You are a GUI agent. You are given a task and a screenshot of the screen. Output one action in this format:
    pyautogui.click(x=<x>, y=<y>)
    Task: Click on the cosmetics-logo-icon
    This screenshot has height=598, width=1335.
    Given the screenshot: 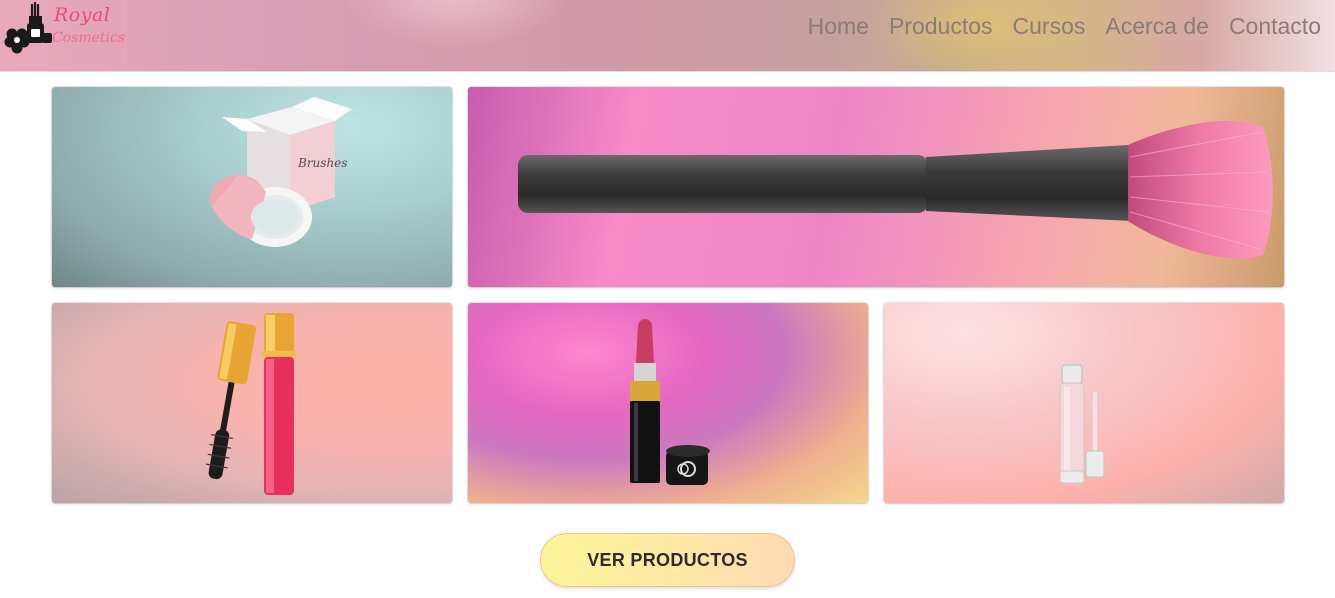 What is the action you would take?
    pyautogui.click(x=28, y=28)
    